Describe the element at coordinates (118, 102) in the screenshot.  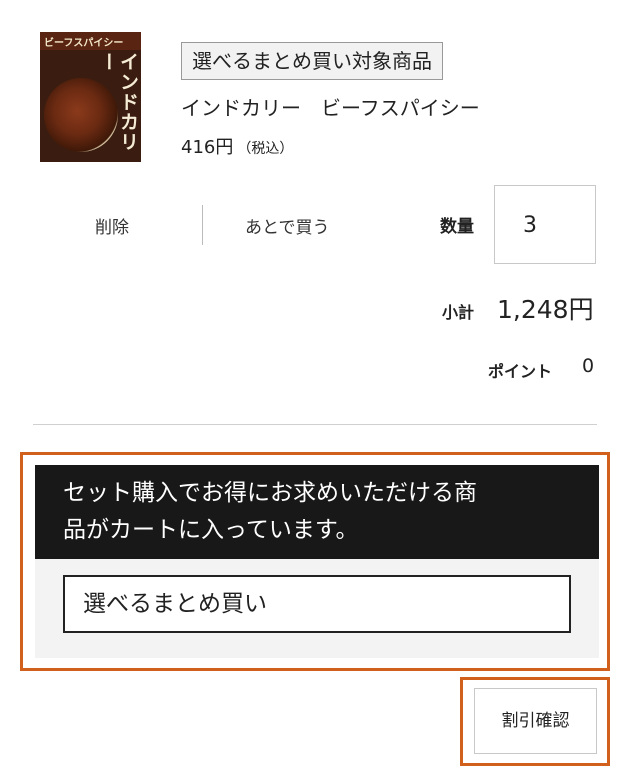
I see `package-title: インドカリー` at that location.